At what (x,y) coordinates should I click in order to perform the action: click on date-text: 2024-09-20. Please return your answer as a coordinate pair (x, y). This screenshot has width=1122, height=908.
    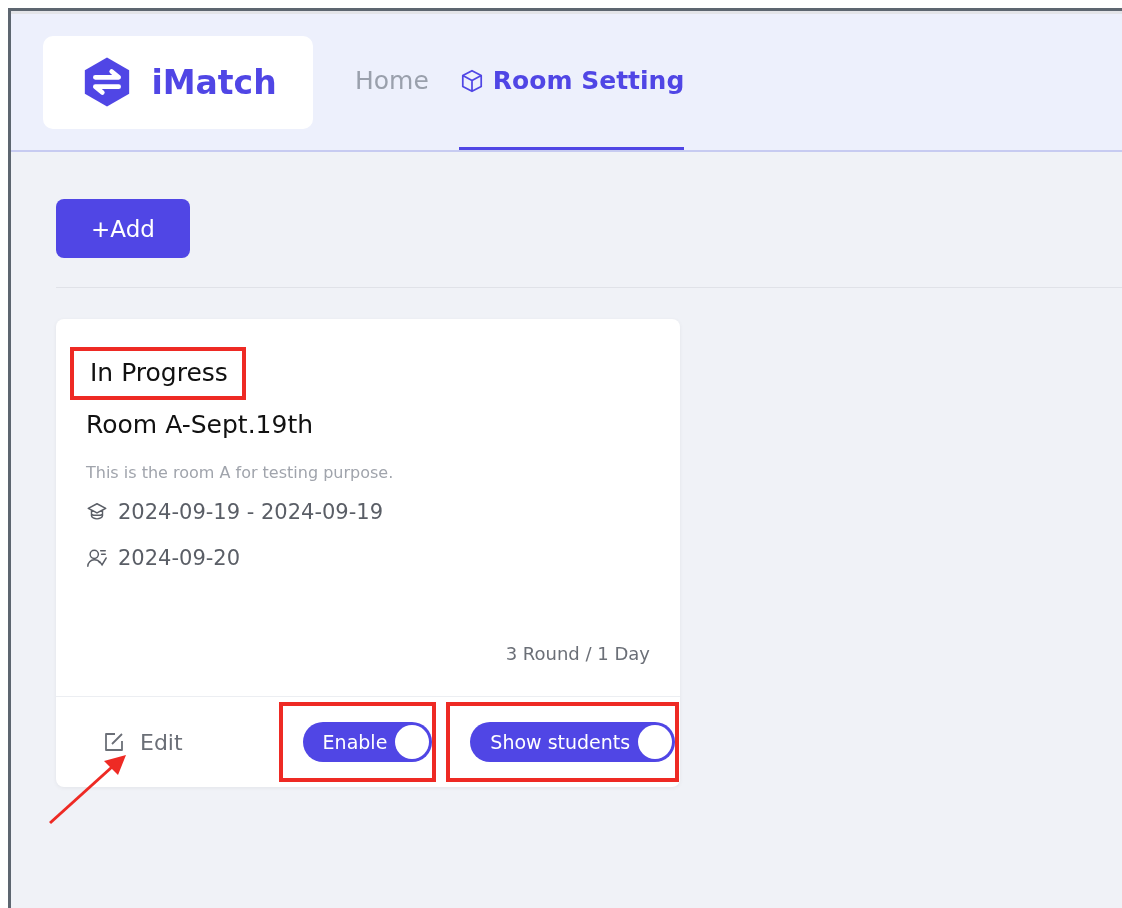
    Looking at the image, I should click on (179, 558).